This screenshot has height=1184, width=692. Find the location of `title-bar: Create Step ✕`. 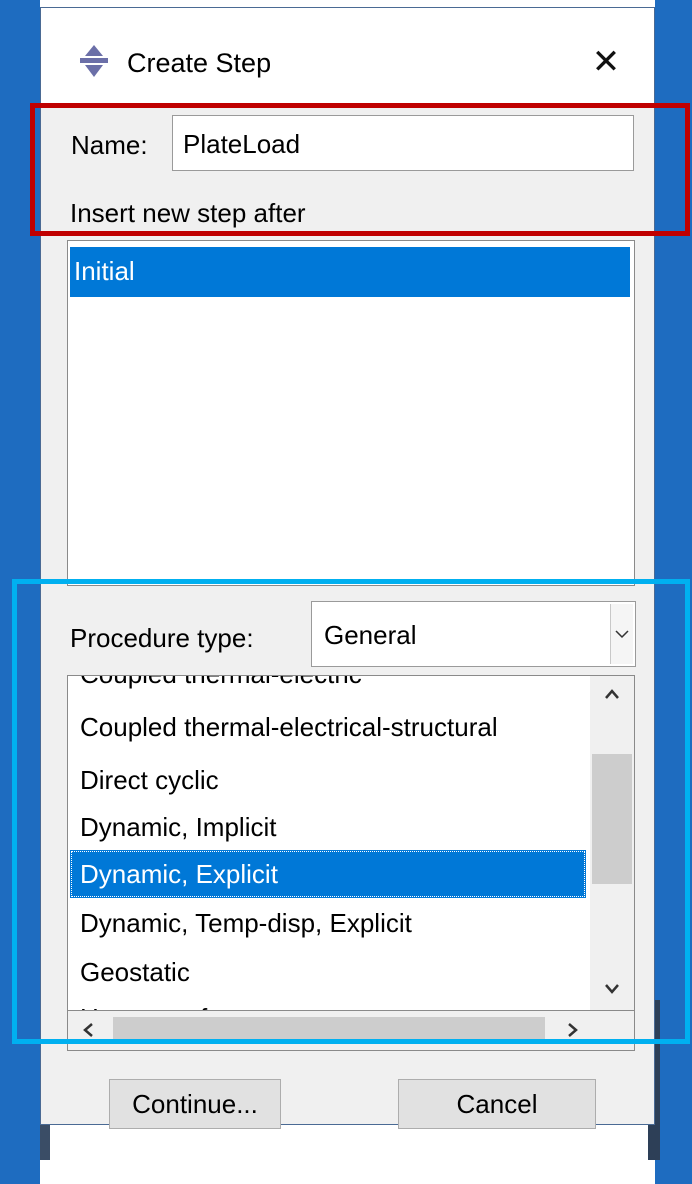

title-bar: Create Step ✕ is located at coordinates (347, 58).